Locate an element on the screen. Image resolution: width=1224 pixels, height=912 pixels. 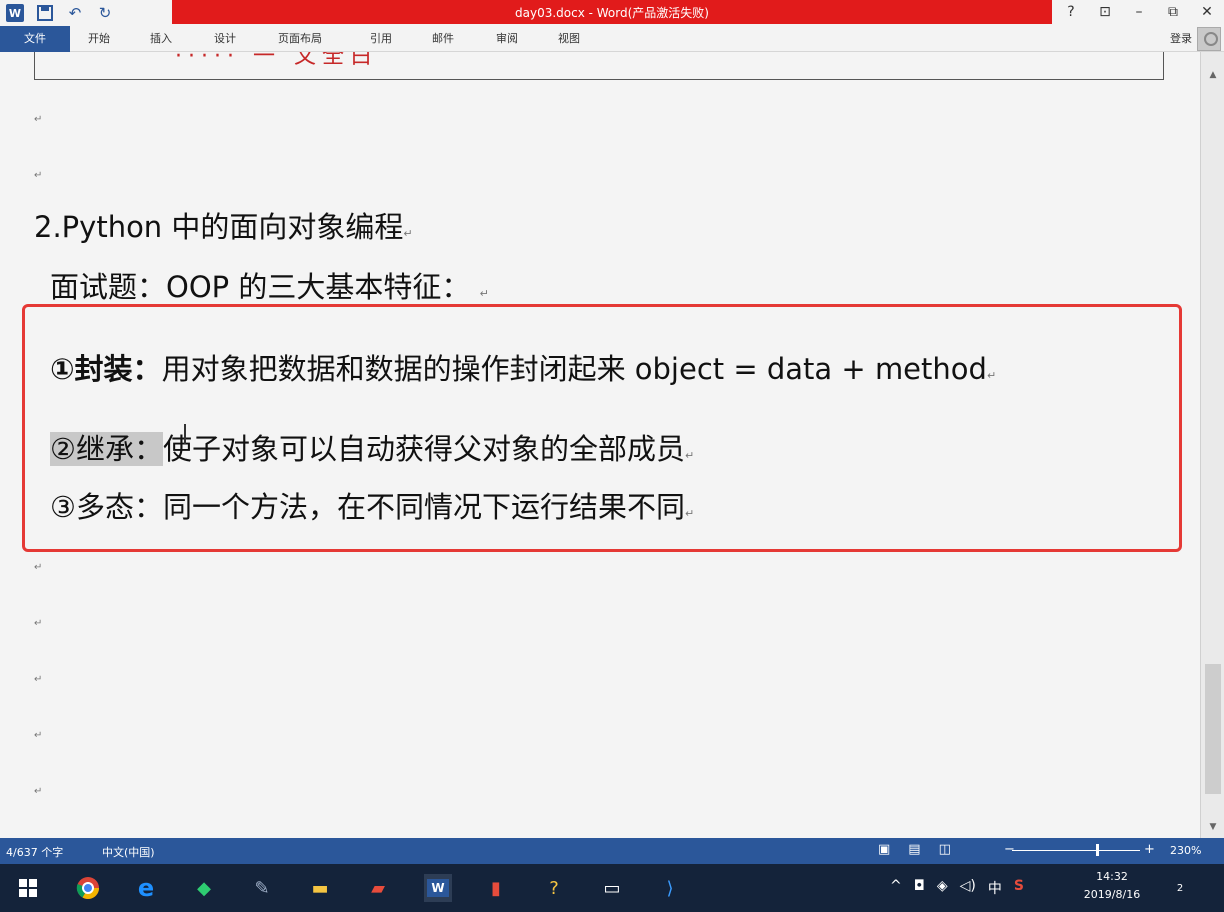
sogou-icon: S is located at coordinates (1019, 888).